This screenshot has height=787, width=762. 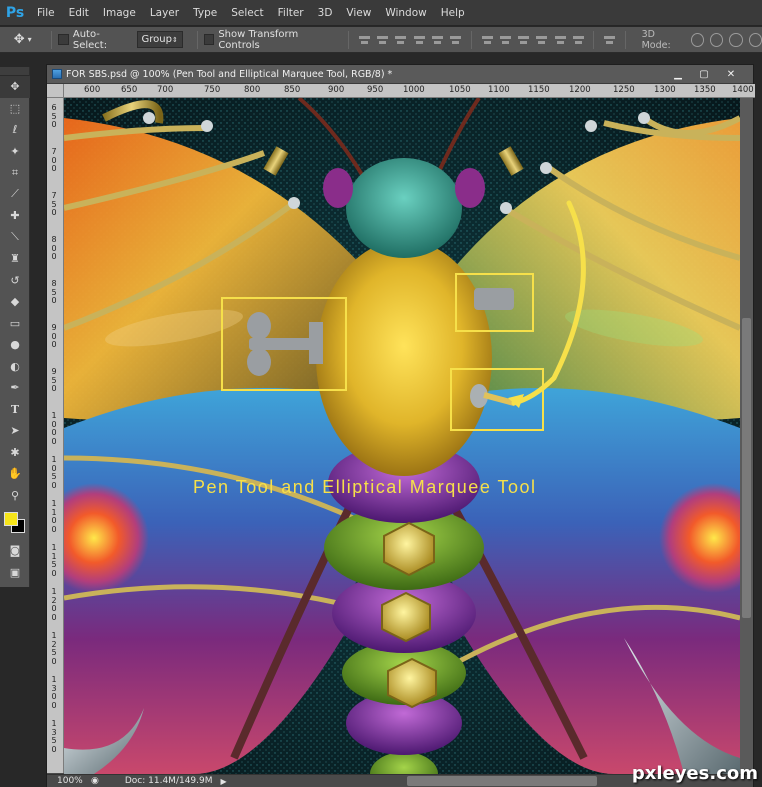 What do you see at coordinates (678, 74) in the screenshot?
I see `minimize-button: ▁` at bounding box center [678, 74].